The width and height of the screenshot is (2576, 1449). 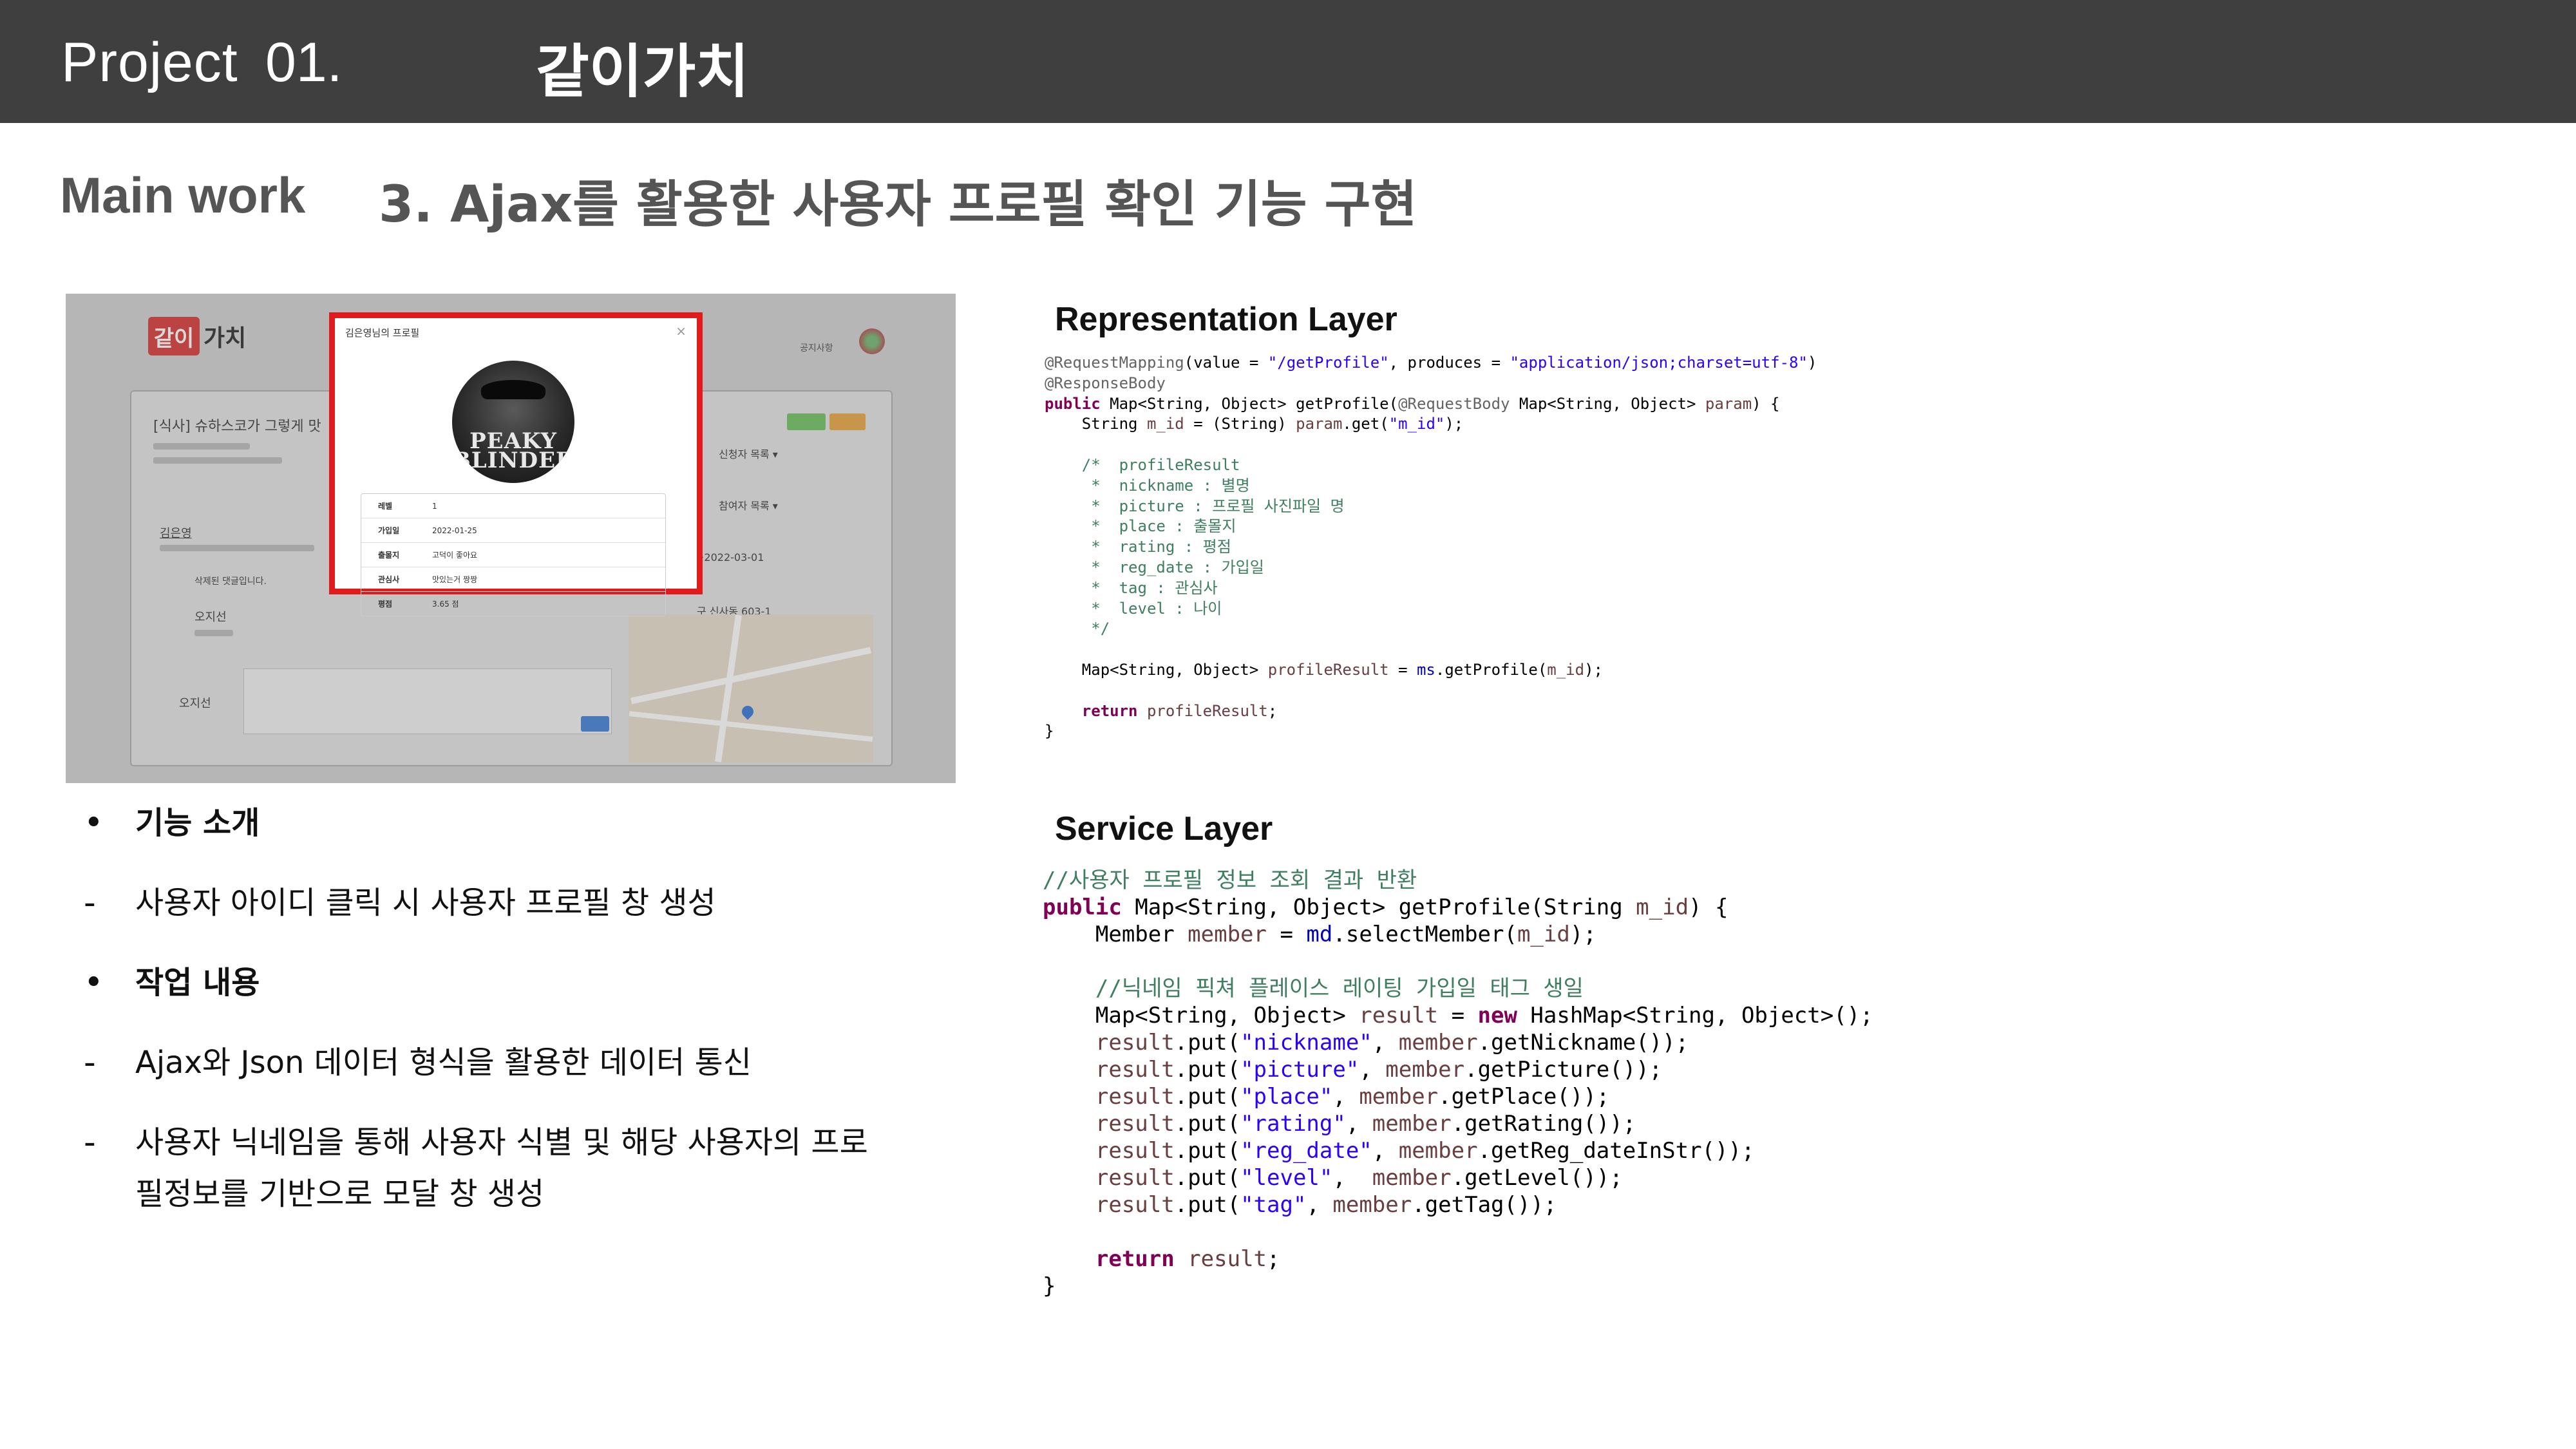 What do you see at coordinates (198, 983) in the screenshot?
I see `bullet-work-heading: 작업 내용` at bounding box center [198, 983].